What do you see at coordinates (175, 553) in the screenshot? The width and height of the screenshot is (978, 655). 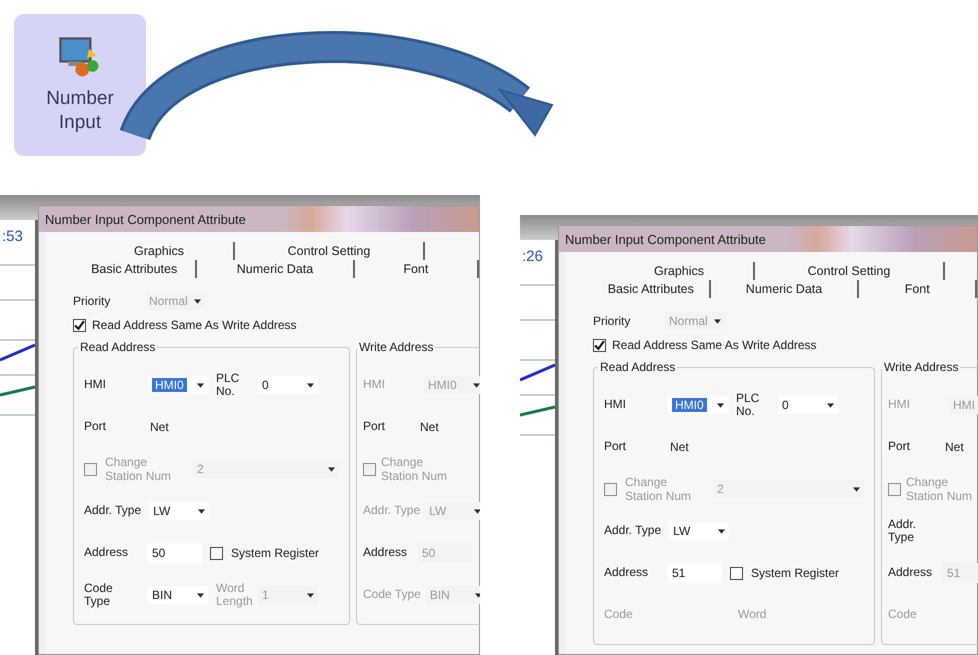 I see `input-field: 50` at bounding box center [175, 553].